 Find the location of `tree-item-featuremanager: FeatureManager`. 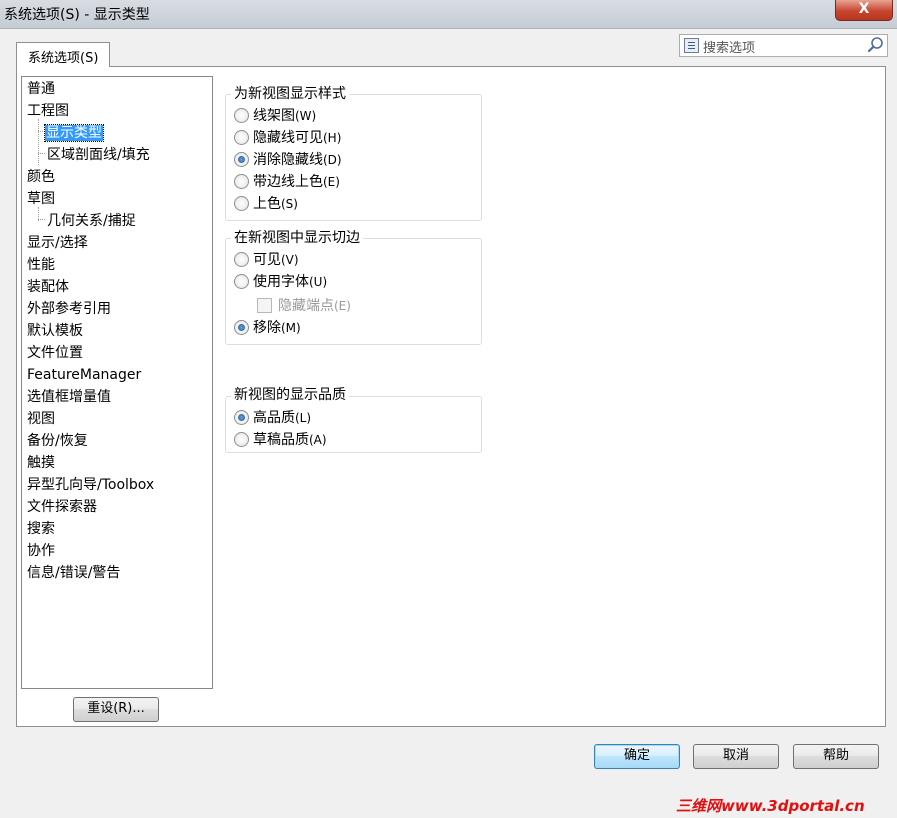

tree-item-featuremanager: FeatureManager is located at coordinates (84, 375).